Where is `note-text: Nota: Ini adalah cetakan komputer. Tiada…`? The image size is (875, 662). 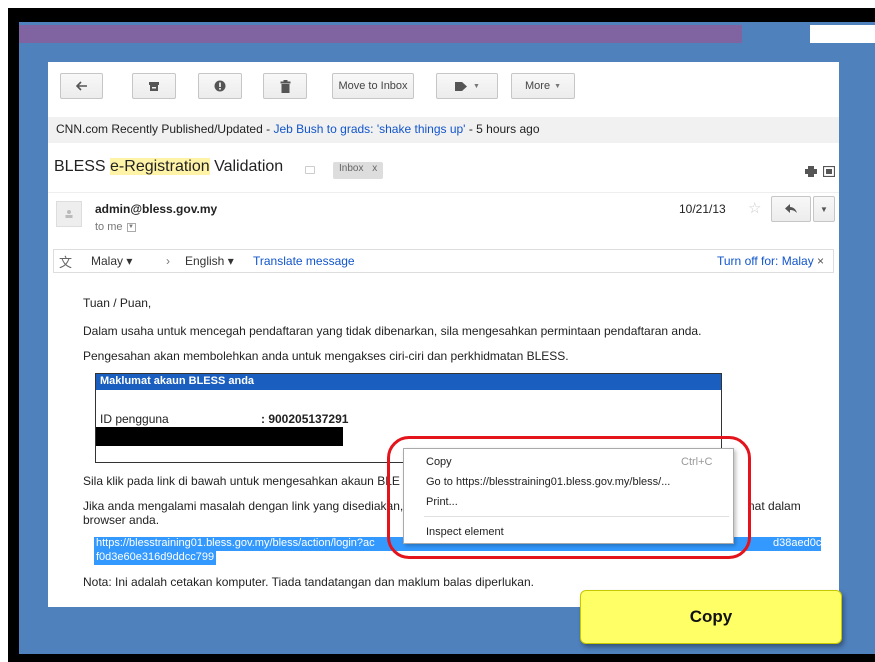 note-text: Nota: Ini adalah cetakan komputer. Tiada… is located at coordinates (308, 582).